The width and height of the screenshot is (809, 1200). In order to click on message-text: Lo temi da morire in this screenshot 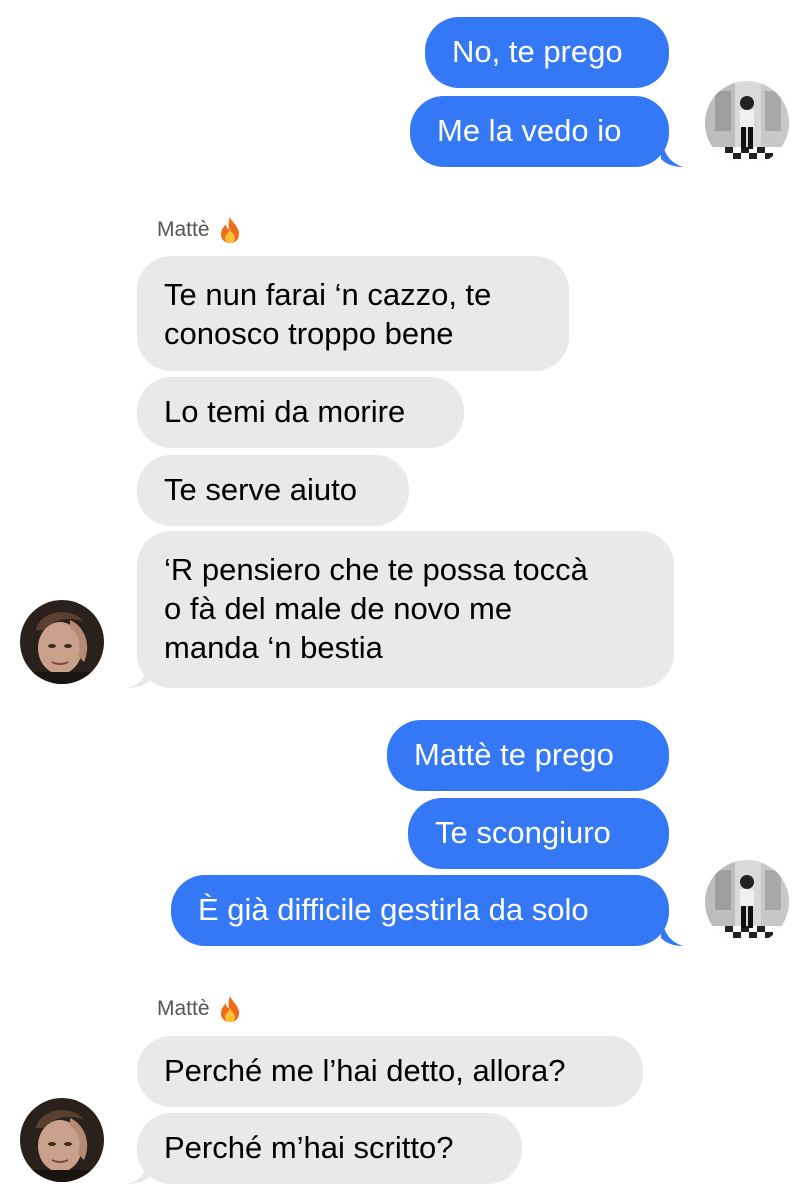, I will do `click(285, 411)`.